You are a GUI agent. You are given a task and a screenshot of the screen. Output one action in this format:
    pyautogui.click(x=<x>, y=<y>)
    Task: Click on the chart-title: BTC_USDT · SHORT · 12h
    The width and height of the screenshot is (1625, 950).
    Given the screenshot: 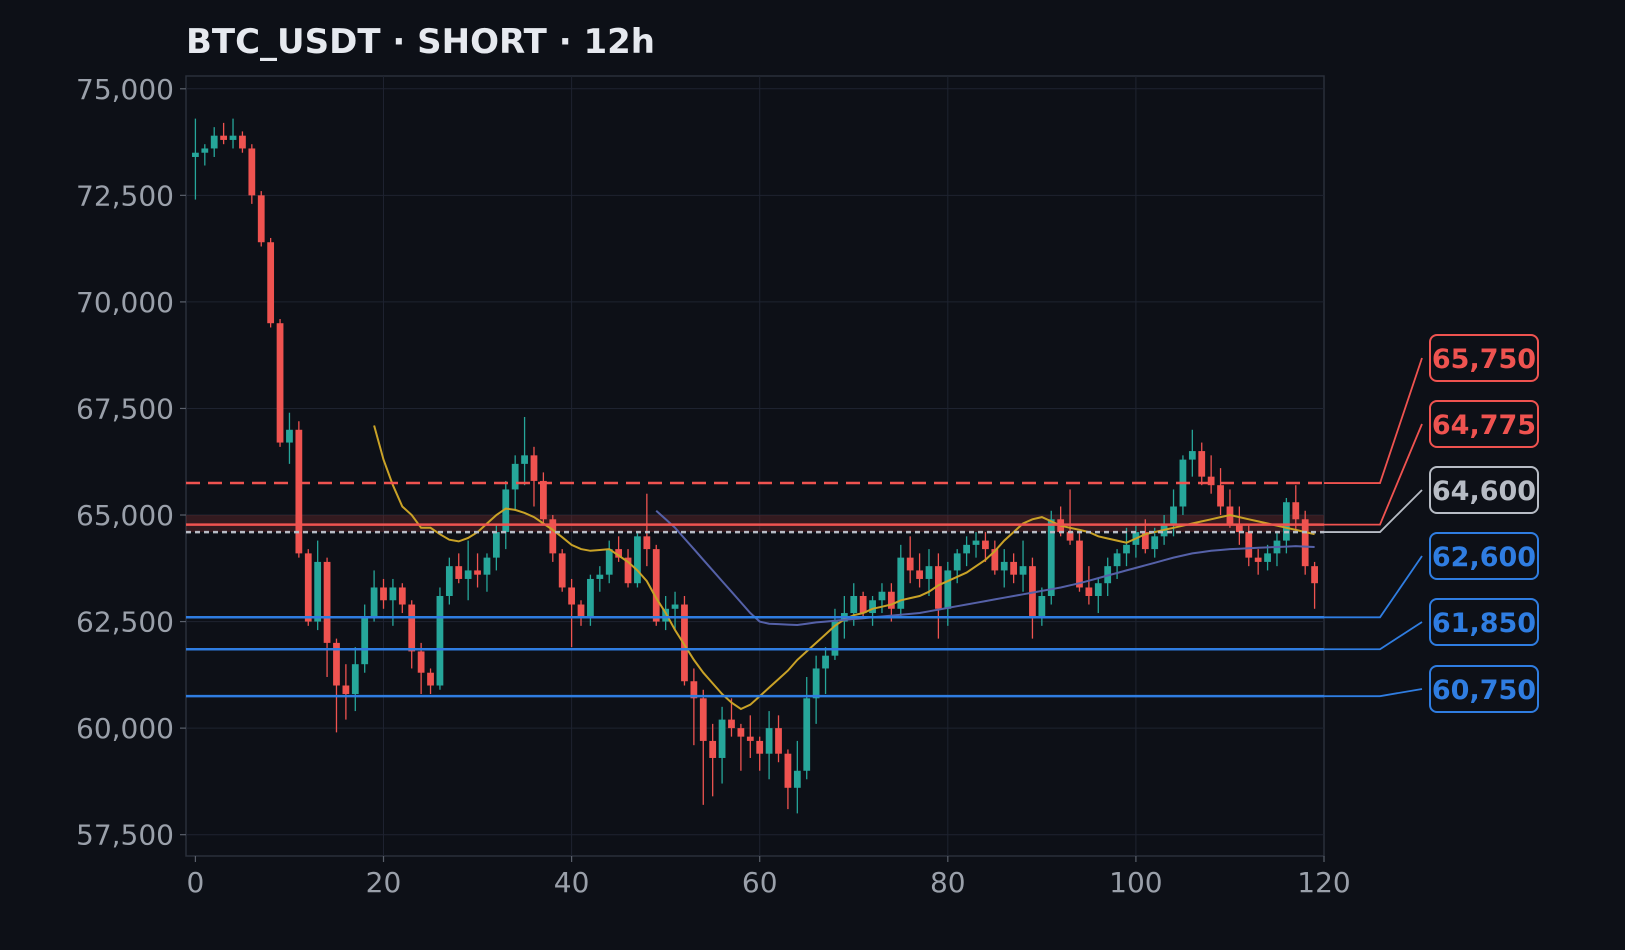 What is the action you would take?
    pyautogui.click(x=420, y=42)
    